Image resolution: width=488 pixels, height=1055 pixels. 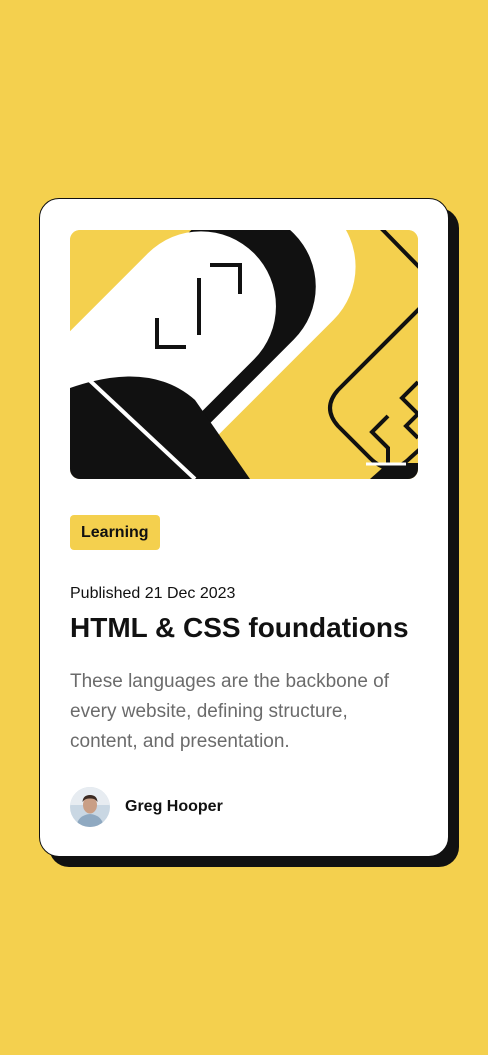 I want to click on author-avatar, so click(x=90, y=807).